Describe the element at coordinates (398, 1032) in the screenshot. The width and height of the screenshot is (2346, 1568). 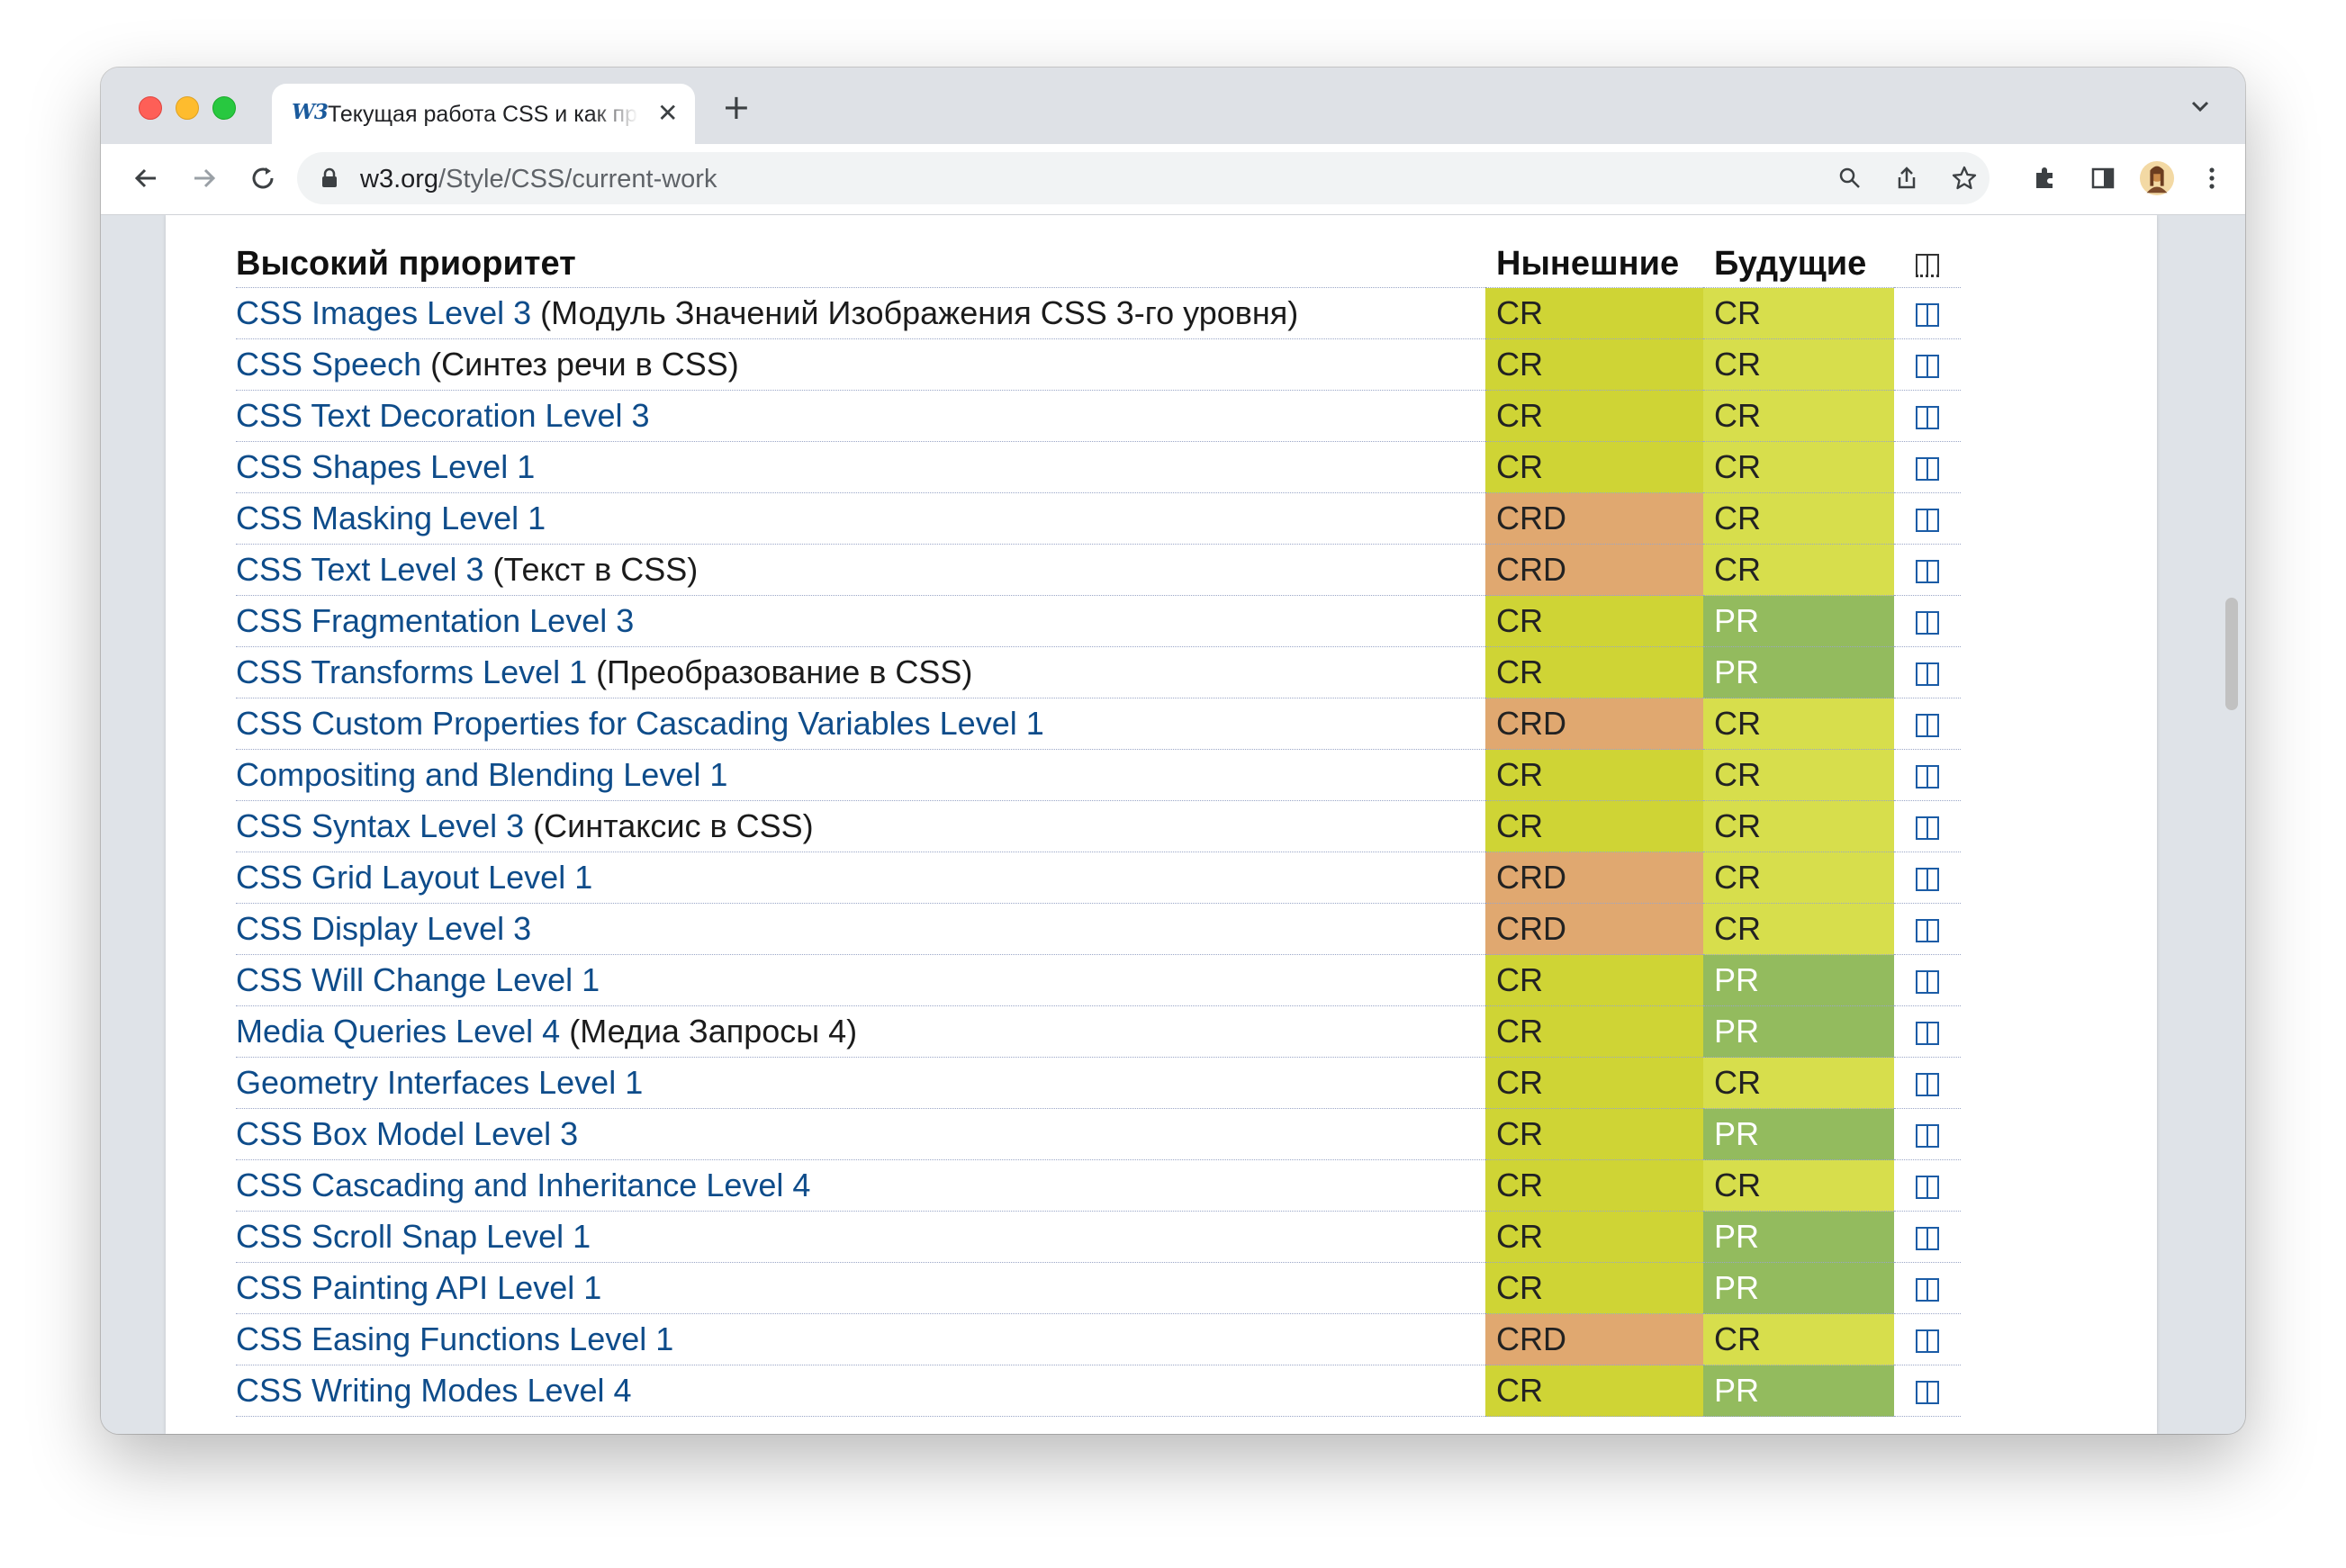
I see `spec-link: Media Queries Level 4` at that location.